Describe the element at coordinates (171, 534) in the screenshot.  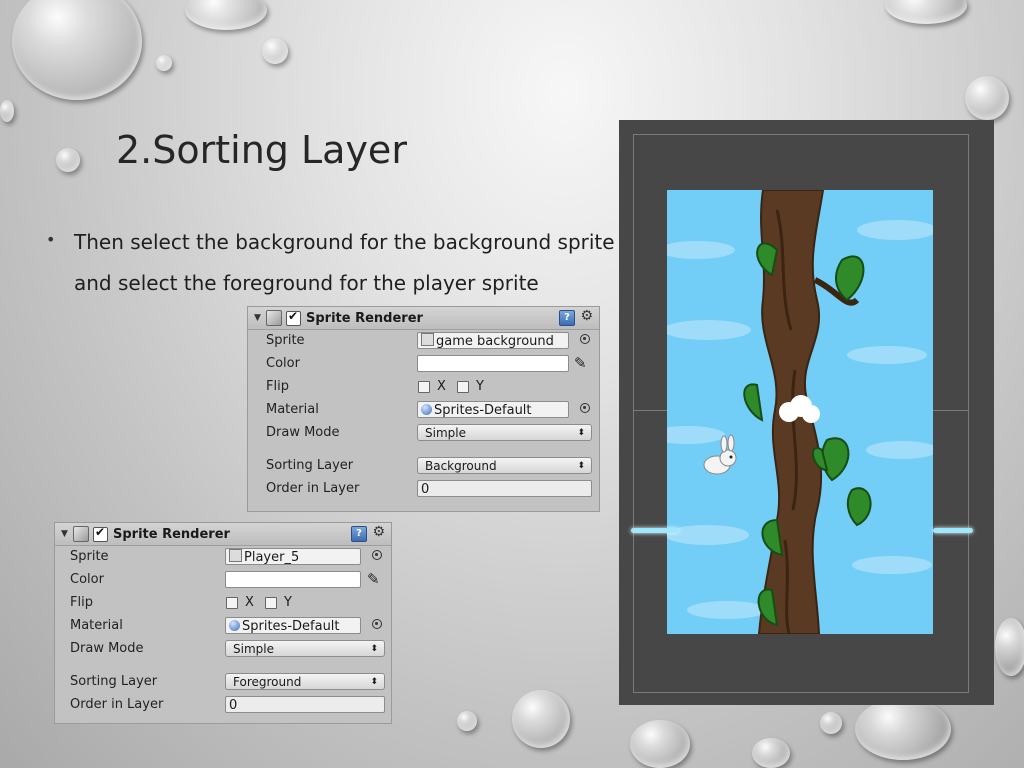
I see `component-name: Sprite Renderer` at that location.